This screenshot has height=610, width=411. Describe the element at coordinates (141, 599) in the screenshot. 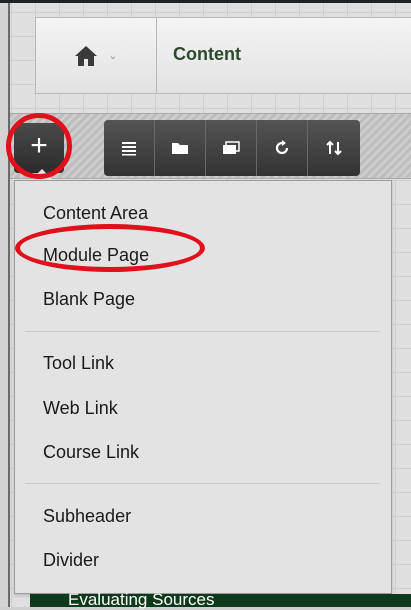

I see `course-menu-item-label: Evaluating Sources` at that location.